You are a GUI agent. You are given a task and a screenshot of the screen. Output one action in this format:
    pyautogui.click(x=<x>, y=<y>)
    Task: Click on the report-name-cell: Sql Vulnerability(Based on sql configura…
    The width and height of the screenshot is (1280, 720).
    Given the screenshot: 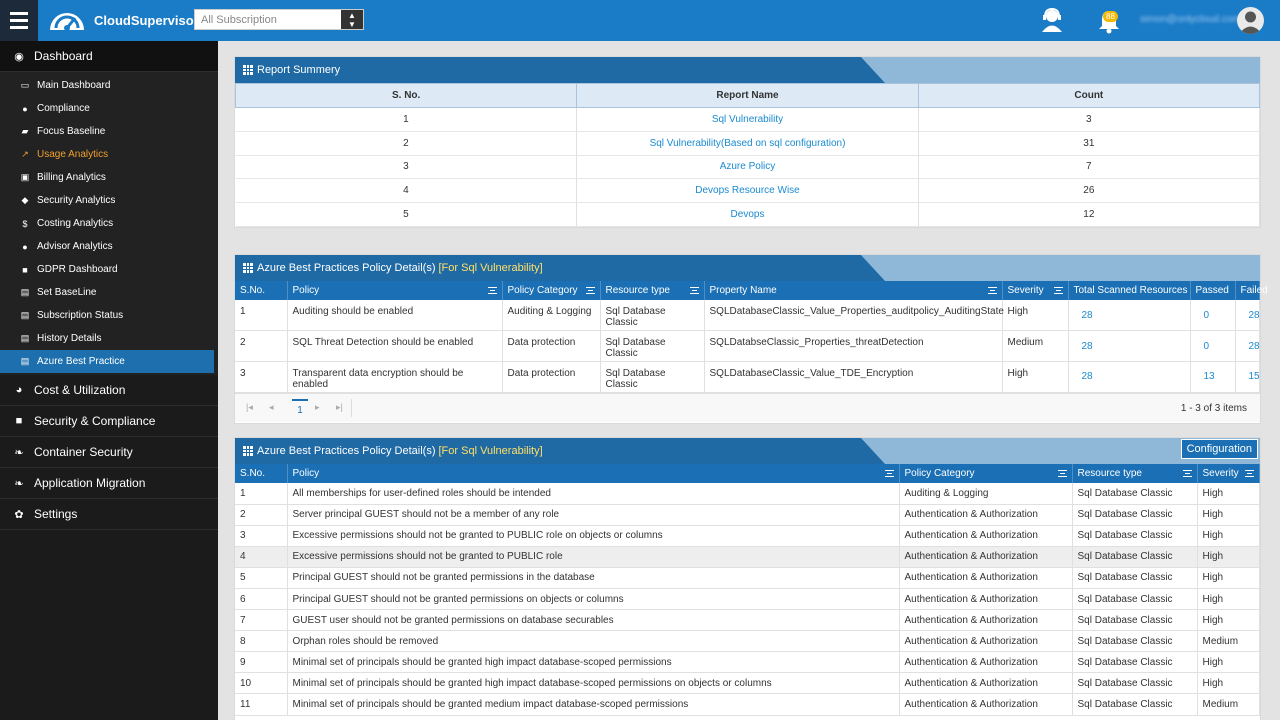 What is the action you would take?
    pyautogui.click(x=747, y=143)
    